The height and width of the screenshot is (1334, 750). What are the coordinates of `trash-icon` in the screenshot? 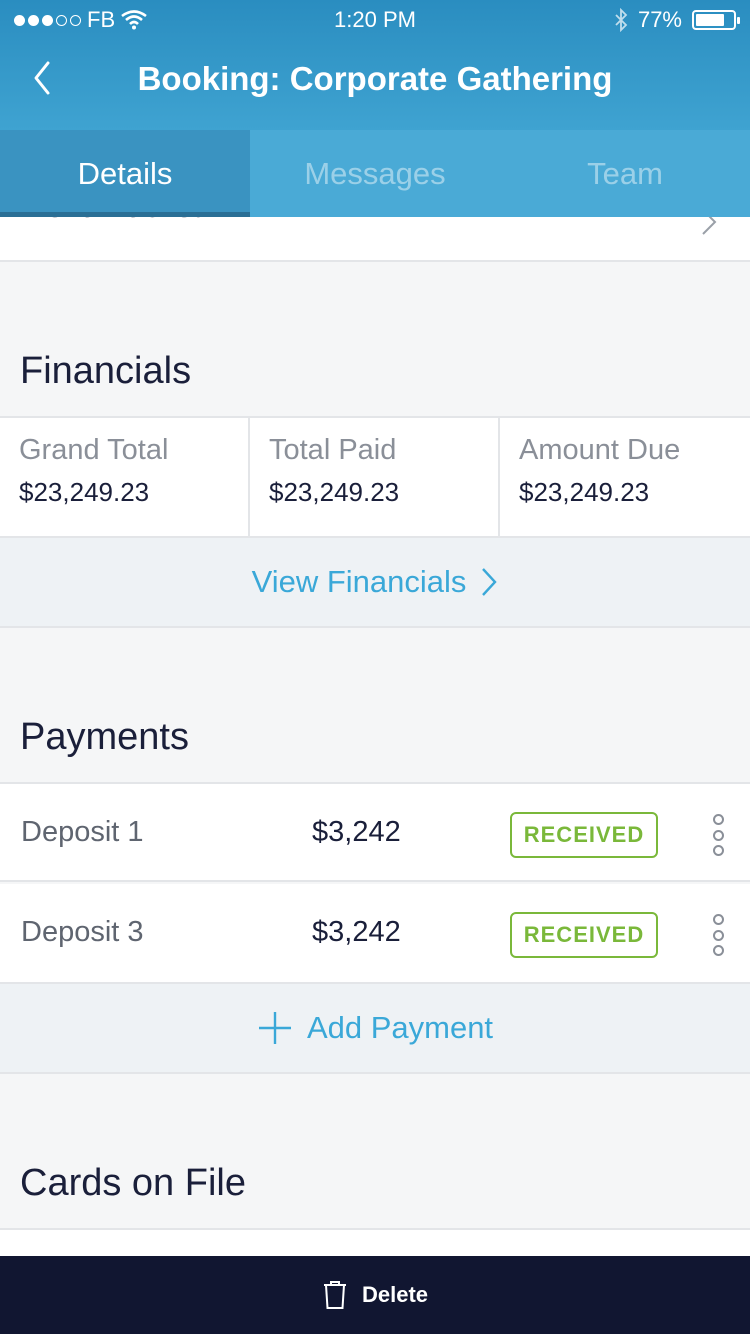 It's located at (334, 1295).